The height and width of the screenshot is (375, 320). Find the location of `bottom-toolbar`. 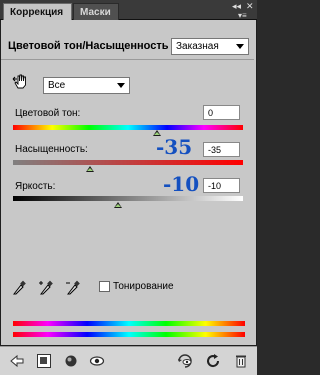

bottom-toolbar is located at coordinates (128, 360).